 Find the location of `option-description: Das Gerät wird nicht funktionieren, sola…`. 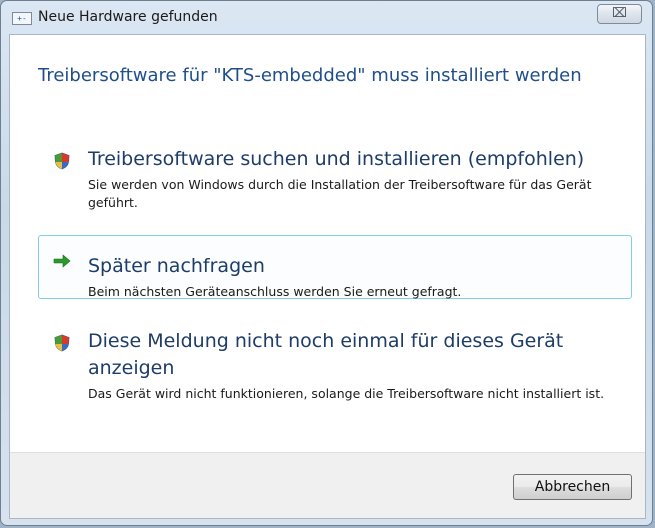

option-description: Das Gerät wird nicht funktionieren, sola… is located at coordinates (346, 393).